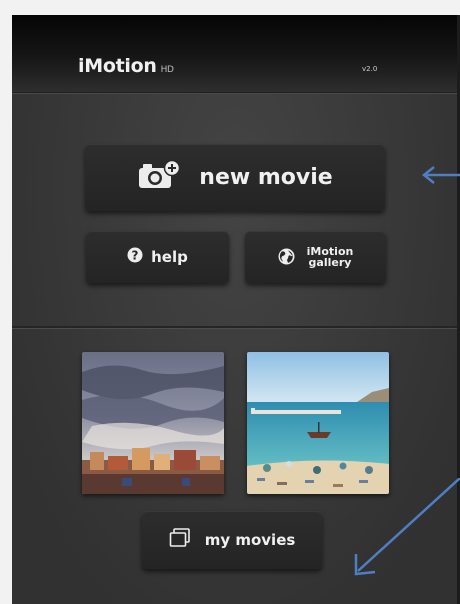 This screenshot has height=604, width=460. I want to click on title-bar: iMotion HD v2.0, so click(236, 54).